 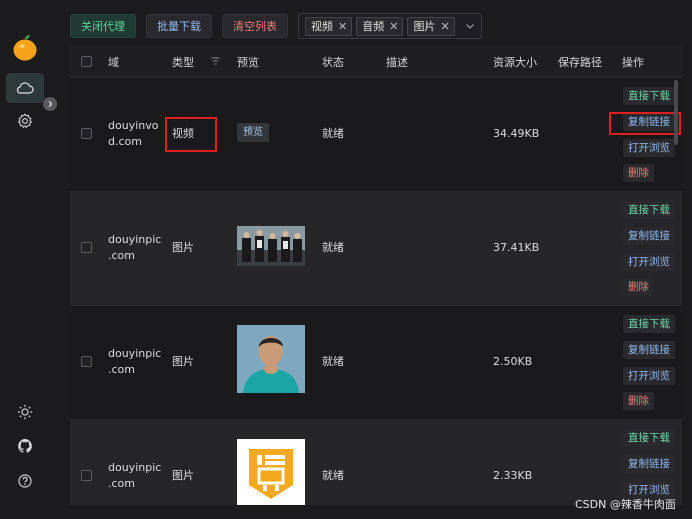 I want to click on sidebar, so click(x=28, y=259).